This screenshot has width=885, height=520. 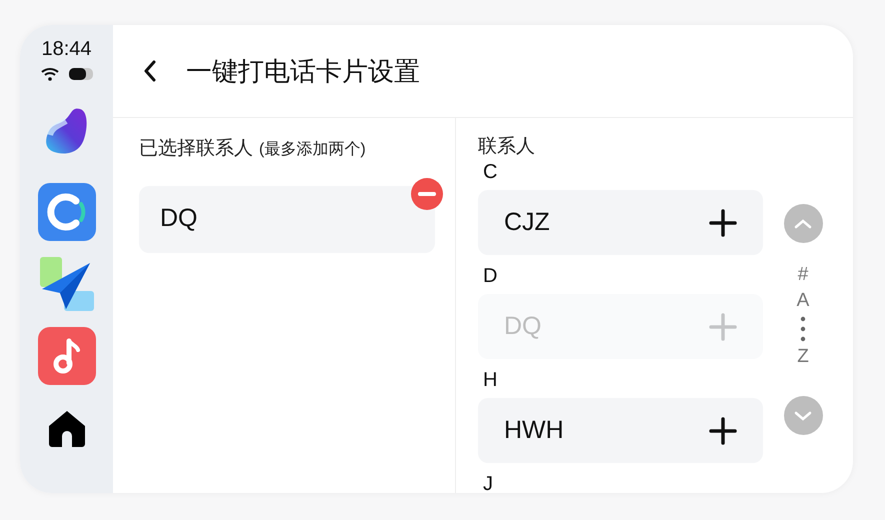 I want to click on contact-row: CJZ, so click(x=620, y=222).